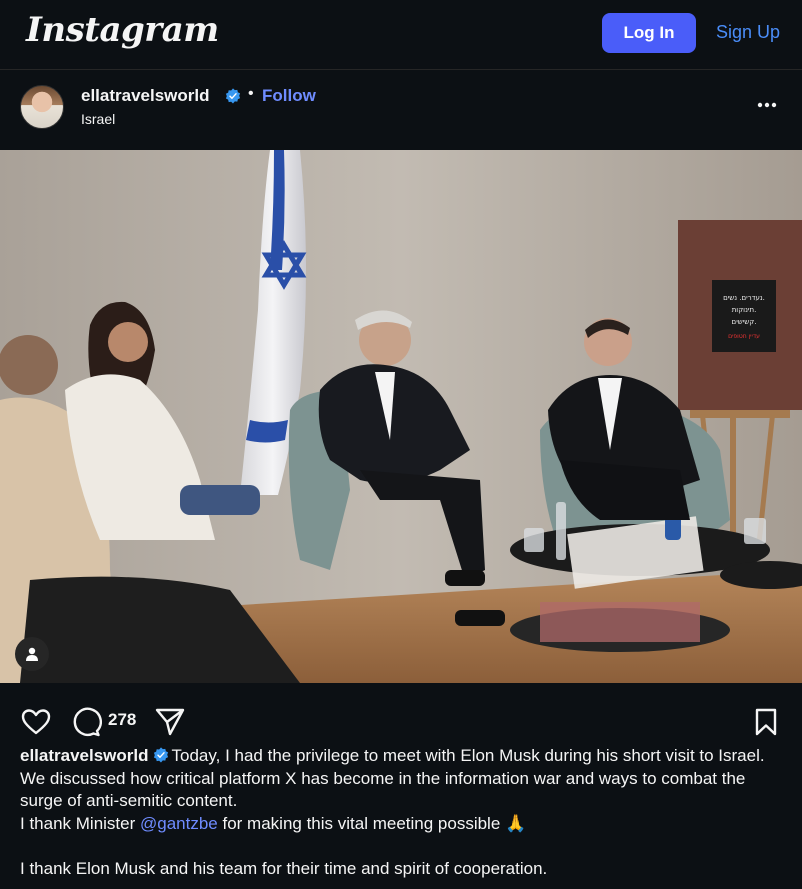  What do you see at coordinates (36, 722) in the screenshot?
I see `like-heart-icon` at bounding box center [36, 722].